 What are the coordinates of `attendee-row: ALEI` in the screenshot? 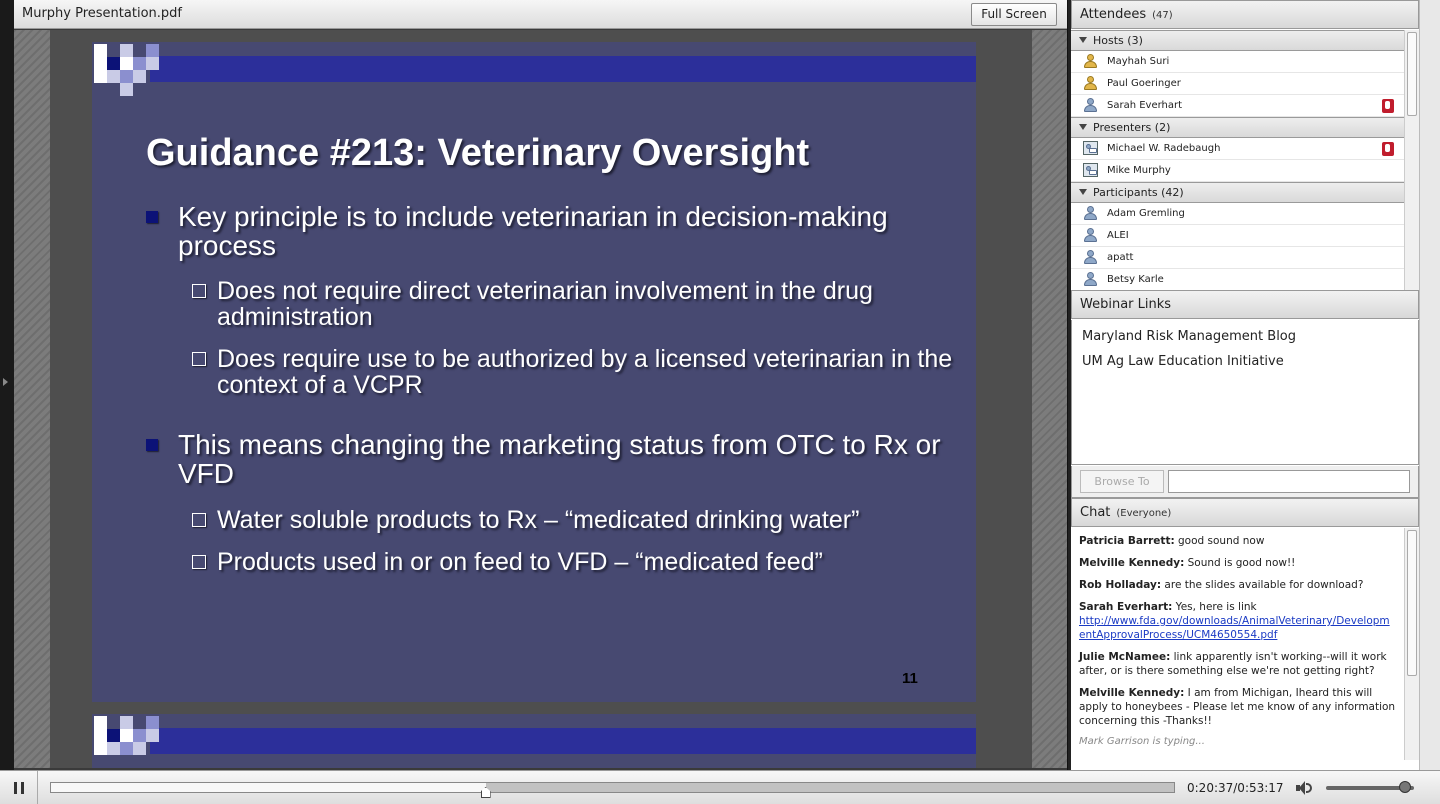 It's located at (1237, 236).